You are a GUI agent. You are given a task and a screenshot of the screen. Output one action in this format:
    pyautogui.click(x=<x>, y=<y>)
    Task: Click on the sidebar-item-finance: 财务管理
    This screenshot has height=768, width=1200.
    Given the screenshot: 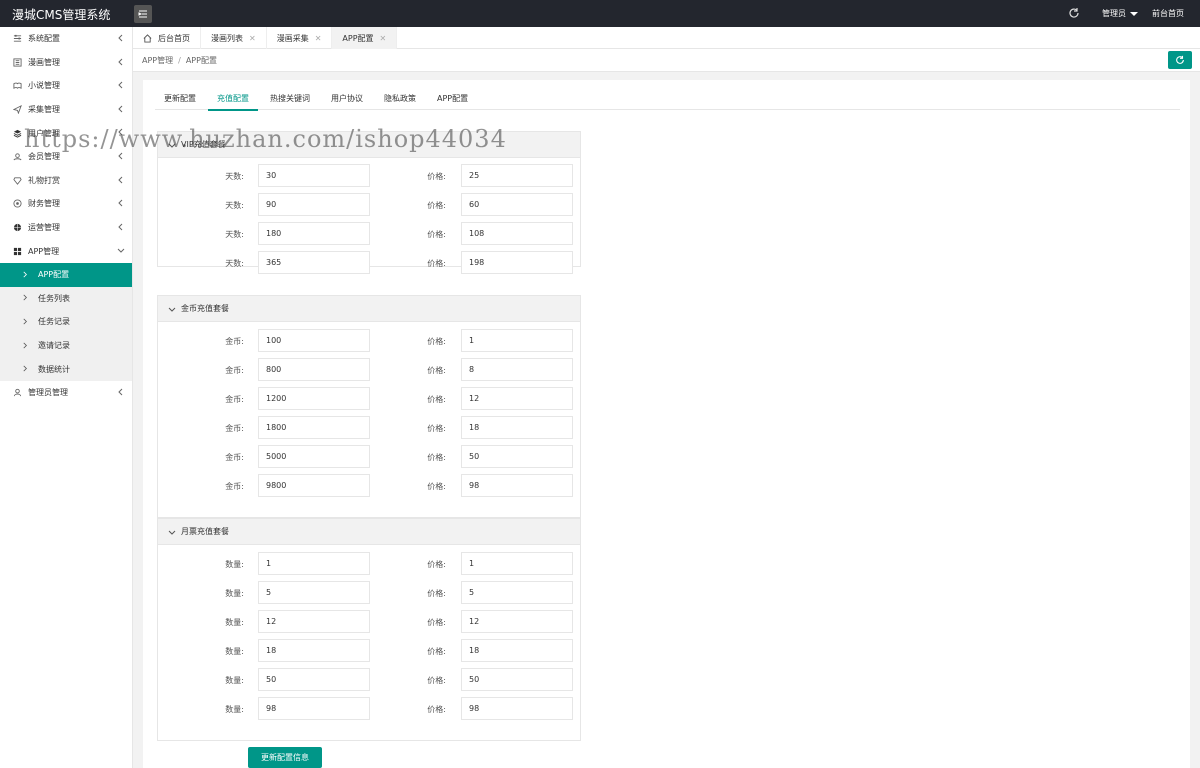 What is the action you would take?
    pyautogui.click(x=66, y=204)
    